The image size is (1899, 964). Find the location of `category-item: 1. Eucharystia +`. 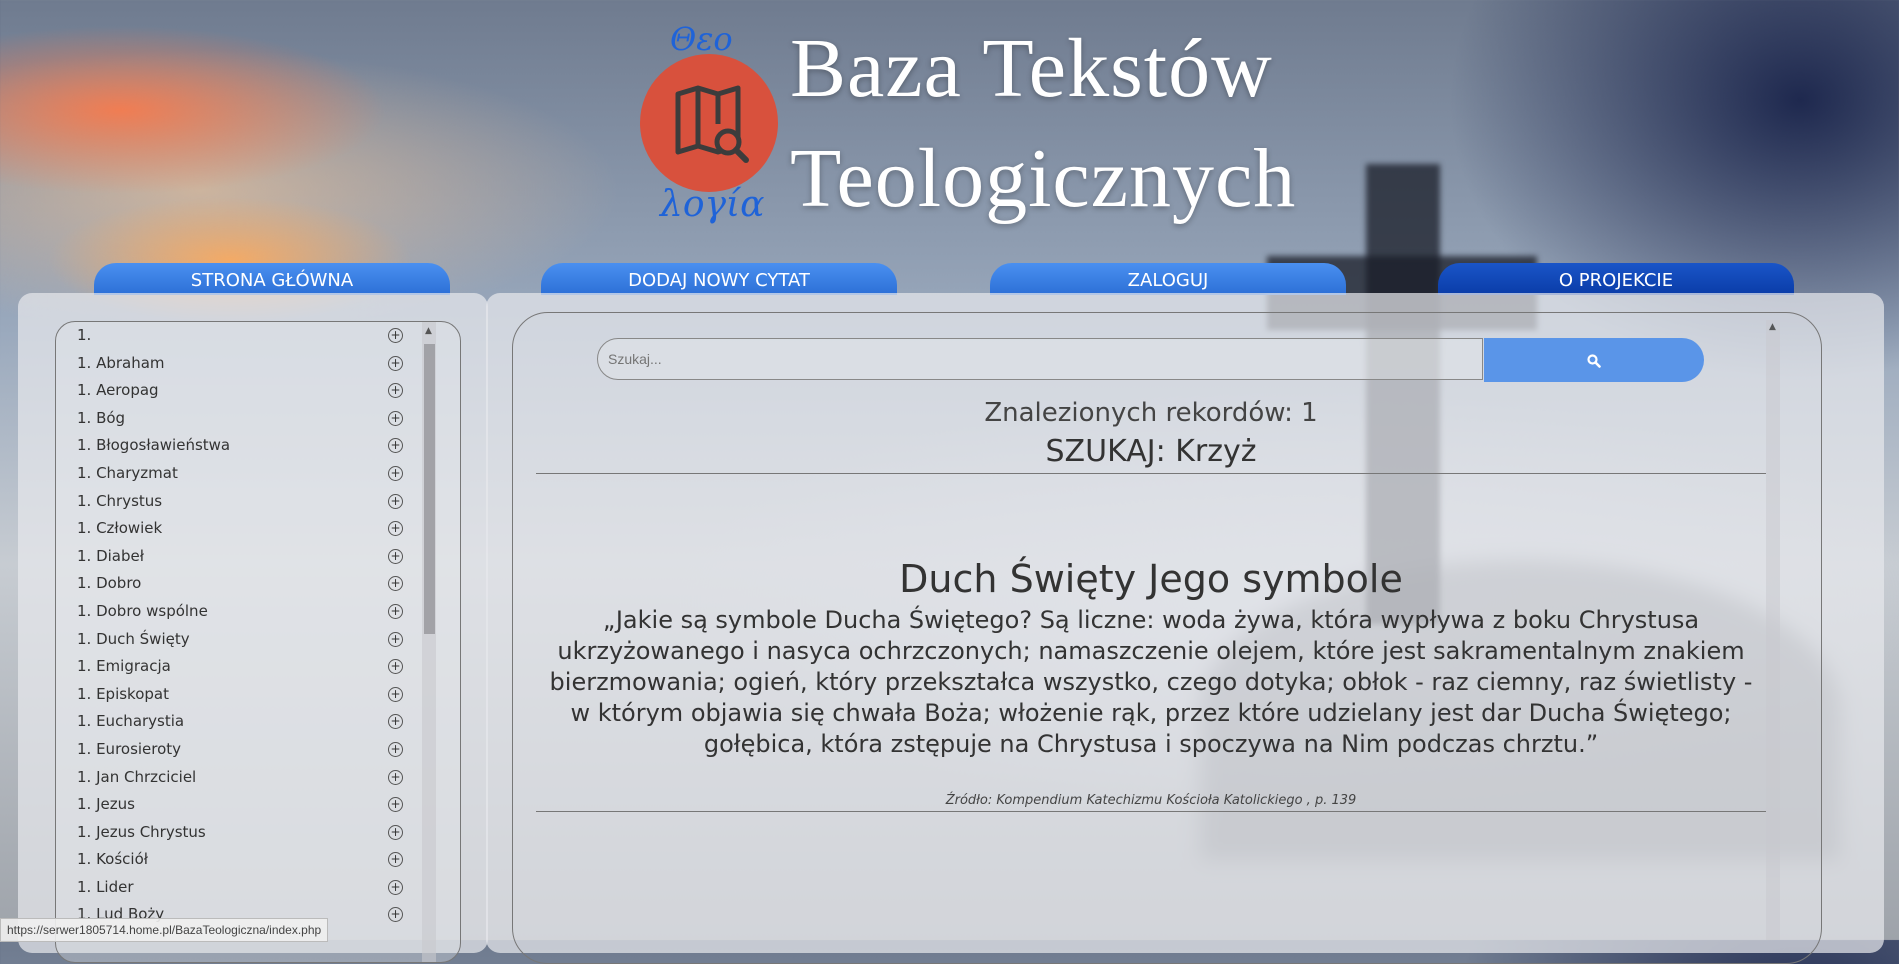

category-item: 1. Eucharystia + is located at coordinates (258, 722).